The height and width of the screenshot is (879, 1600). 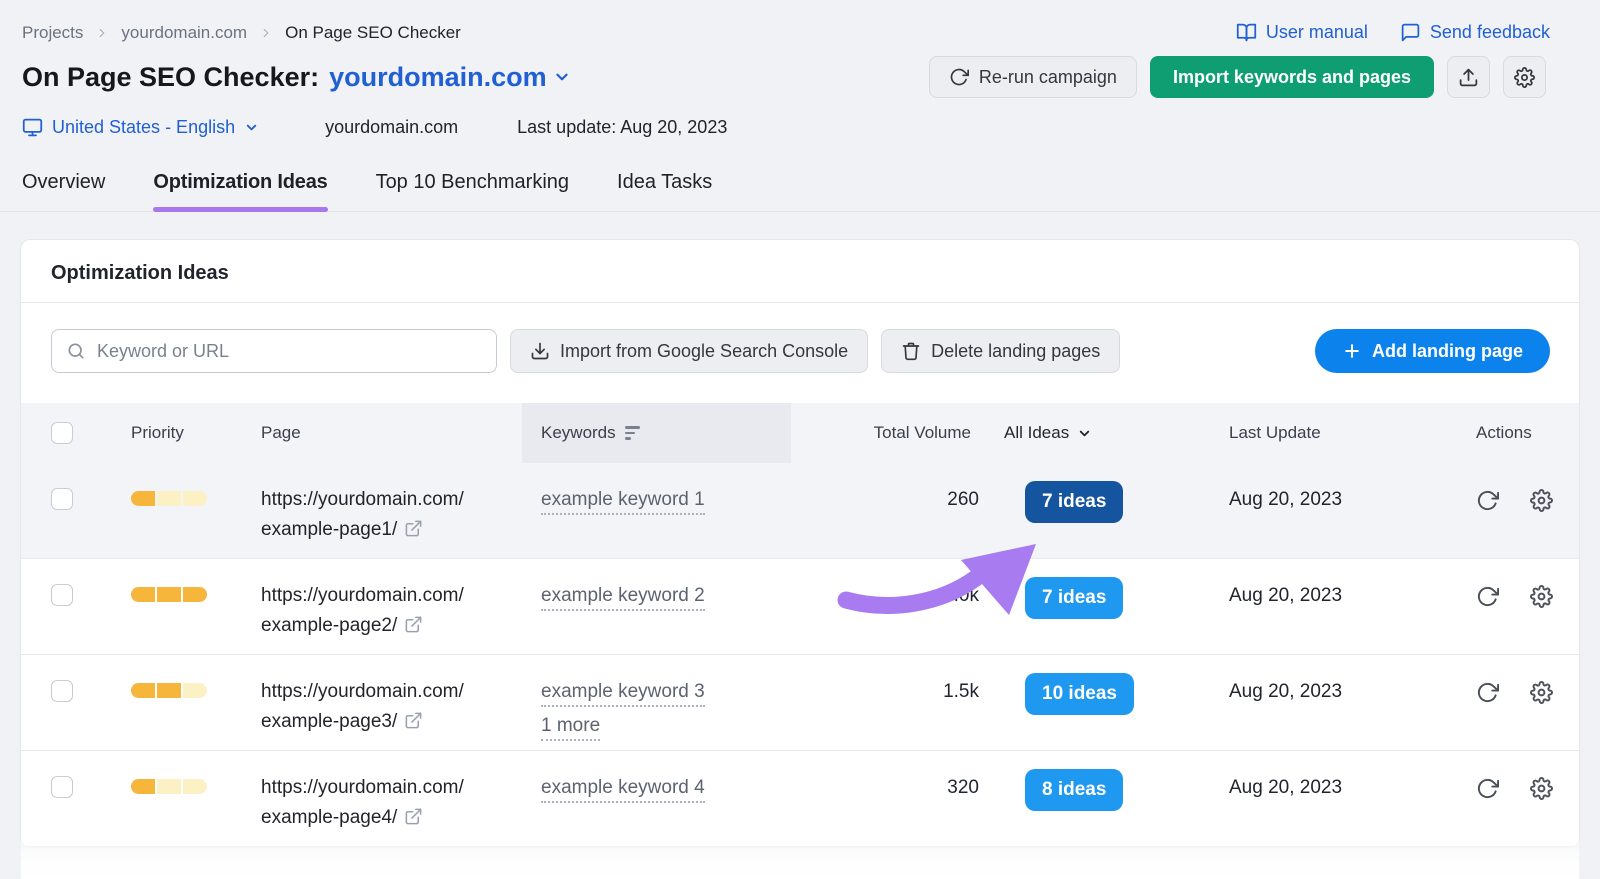 What do you see at coordinates (392, 127) in the screenshot?
I see `campaign-domain: yourdomain.com` at bounding box center [392, 127].